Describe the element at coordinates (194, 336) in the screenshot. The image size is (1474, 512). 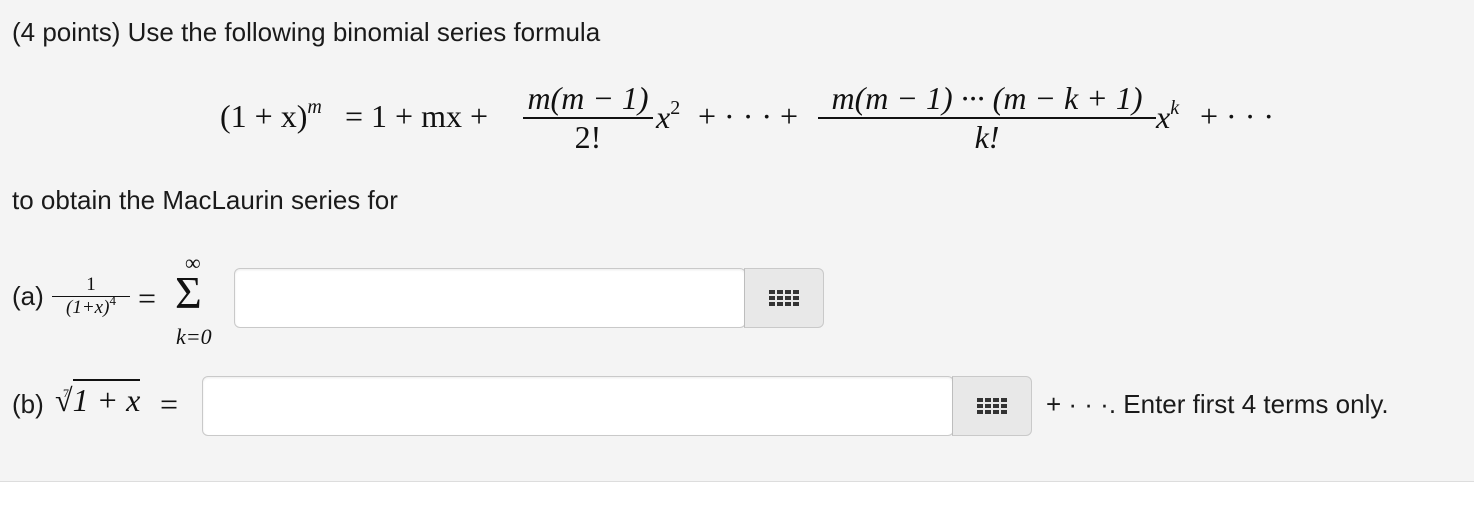
I see `sum-lower-limit: k=0` at that location.